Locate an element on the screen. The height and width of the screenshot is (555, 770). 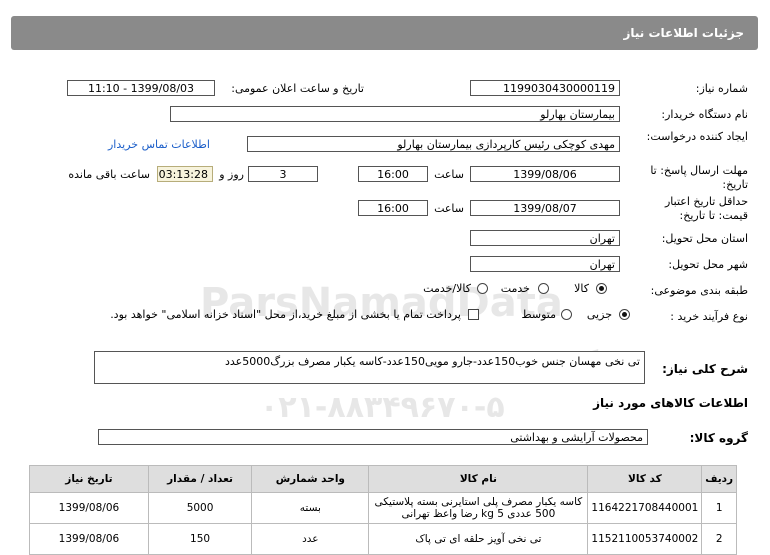
col-row: ردیف is located at coordinates (719, 479).